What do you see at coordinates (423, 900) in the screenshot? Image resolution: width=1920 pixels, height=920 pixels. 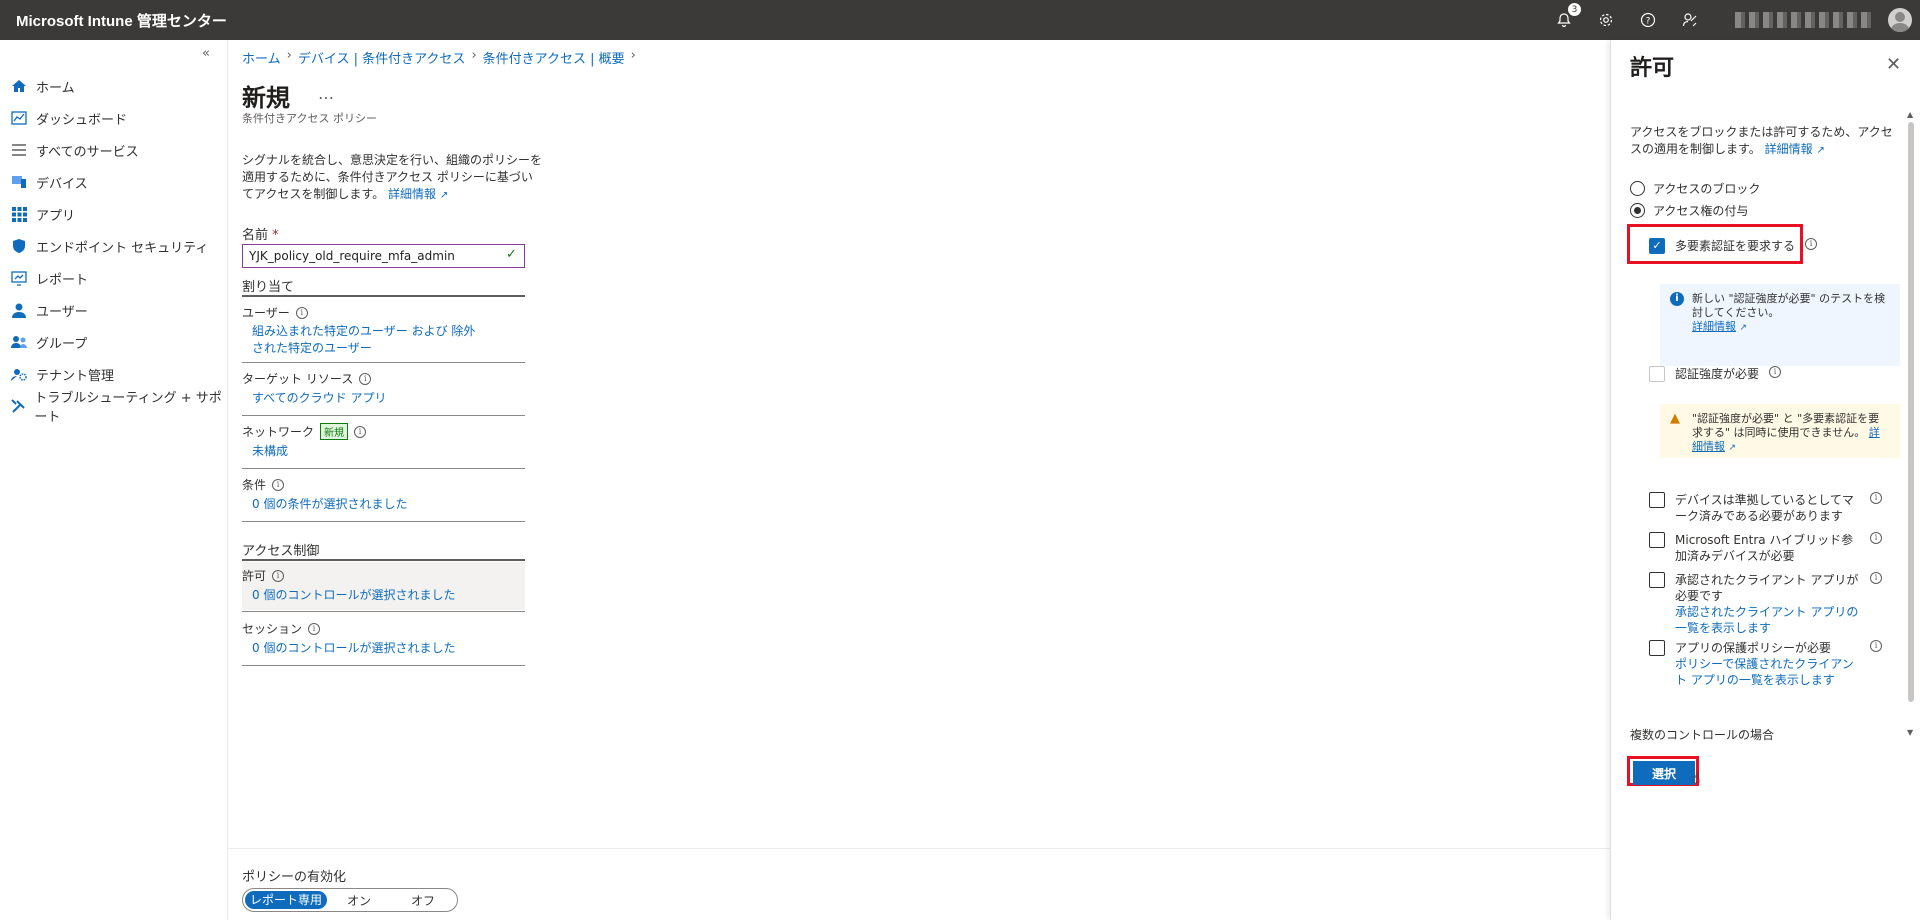 I see `toggle-off: オフ` at bounding box center [423, 900].